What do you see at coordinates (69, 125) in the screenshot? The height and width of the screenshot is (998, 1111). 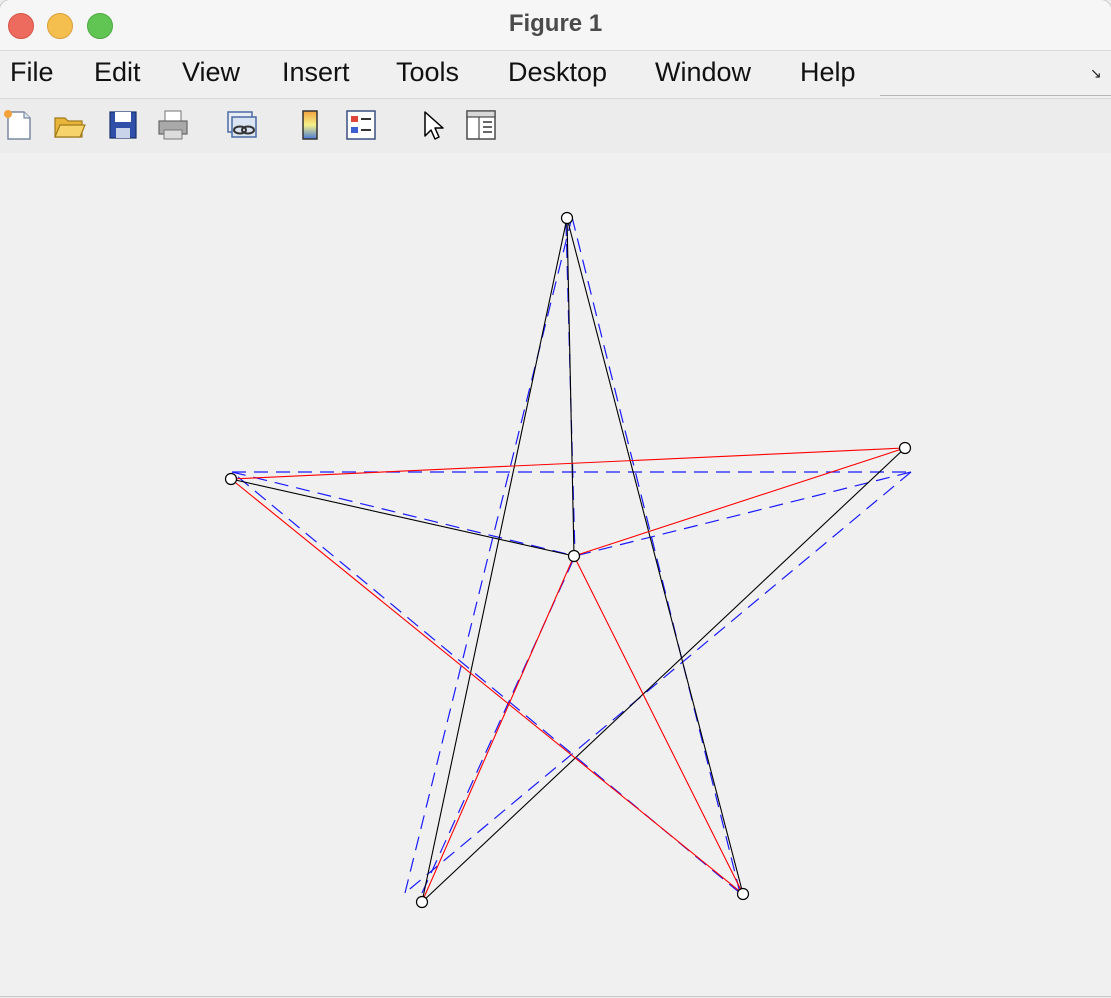 I see `open-file-icon` at bounding box center [69, 125].